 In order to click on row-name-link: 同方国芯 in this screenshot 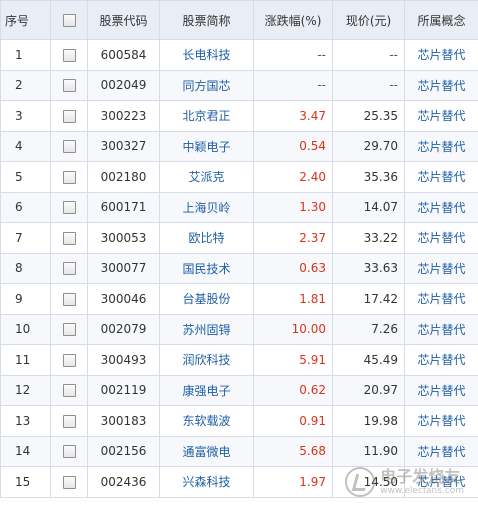, I will do `click(206, 85)`.